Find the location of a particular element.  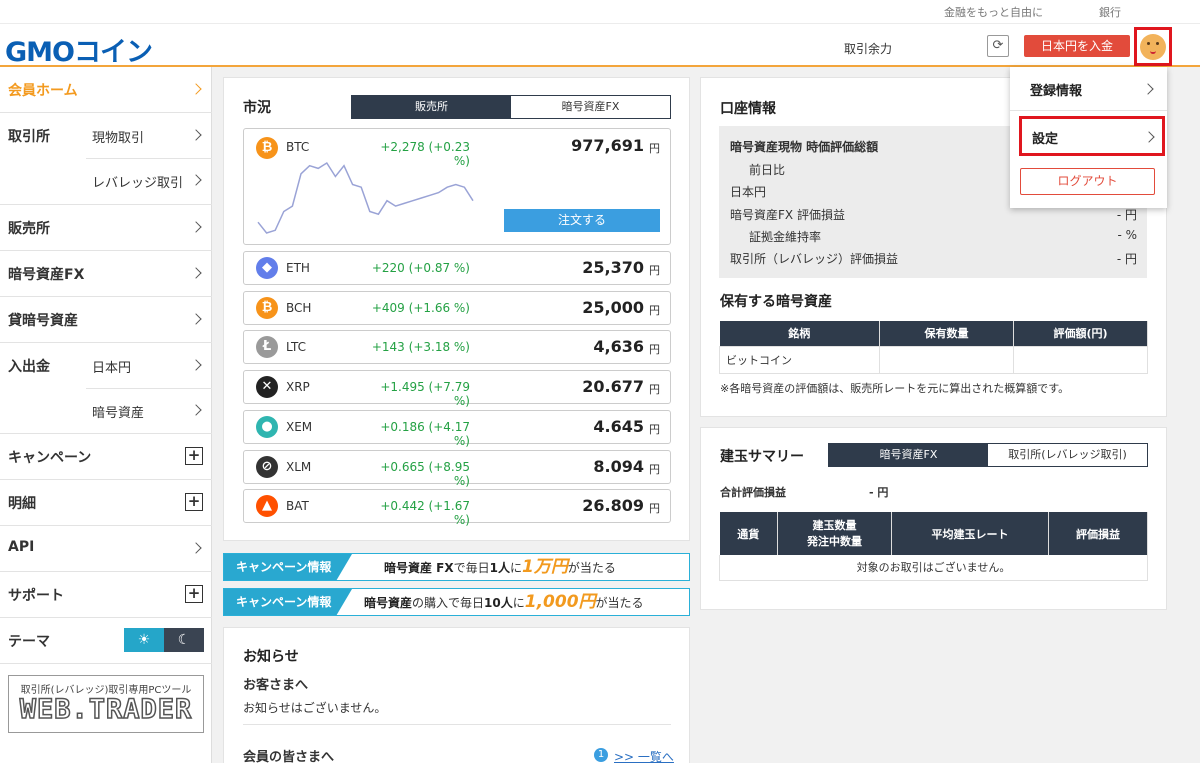

gmo-coin-logo: GMOコイン is located at coordinates (79, 49).